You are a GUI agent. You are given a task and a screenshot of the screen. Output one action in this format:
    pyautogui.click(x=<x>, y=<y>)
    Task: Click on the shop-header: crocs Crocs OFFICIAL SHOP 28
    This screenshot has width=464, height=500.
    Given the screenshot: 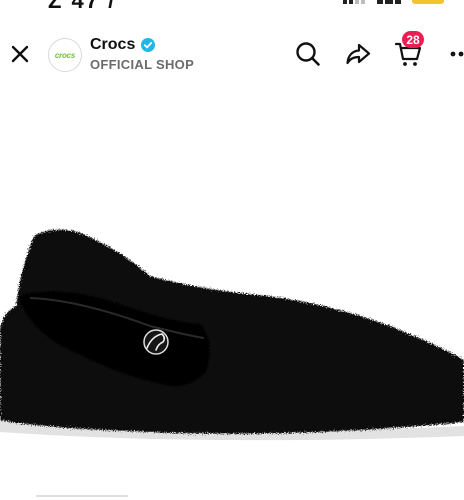 What is the action you would take?
    pyautogui.click(x=232, y=54)
    